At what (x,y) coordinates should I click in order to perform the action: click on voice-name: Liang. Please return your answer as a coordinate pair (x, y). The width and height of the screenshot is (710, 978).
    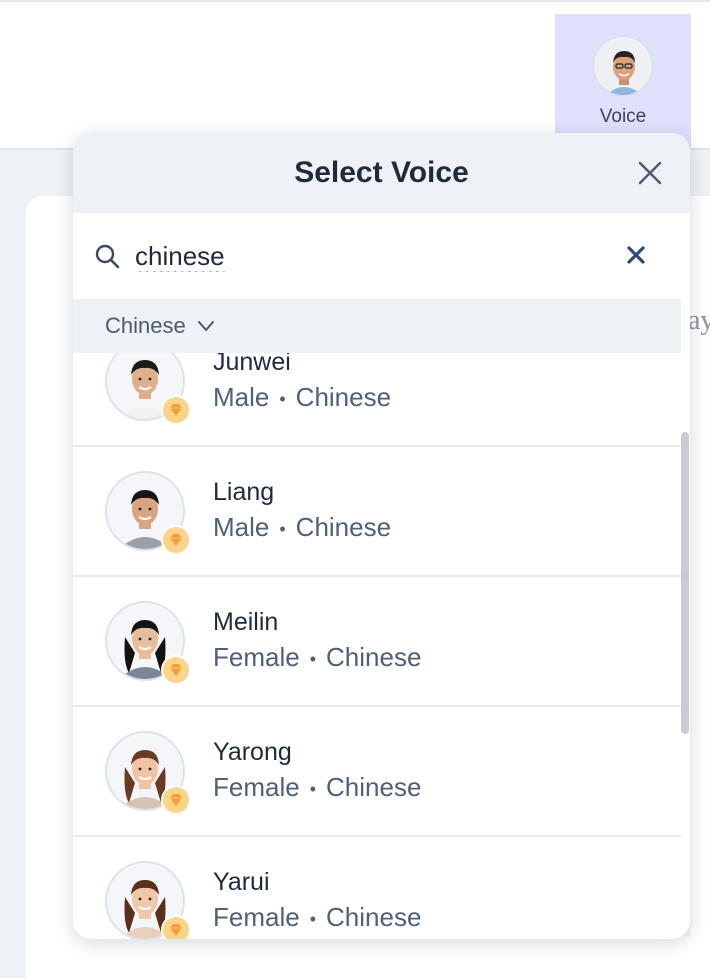
    Looking at the image, I should click on (244, 491).